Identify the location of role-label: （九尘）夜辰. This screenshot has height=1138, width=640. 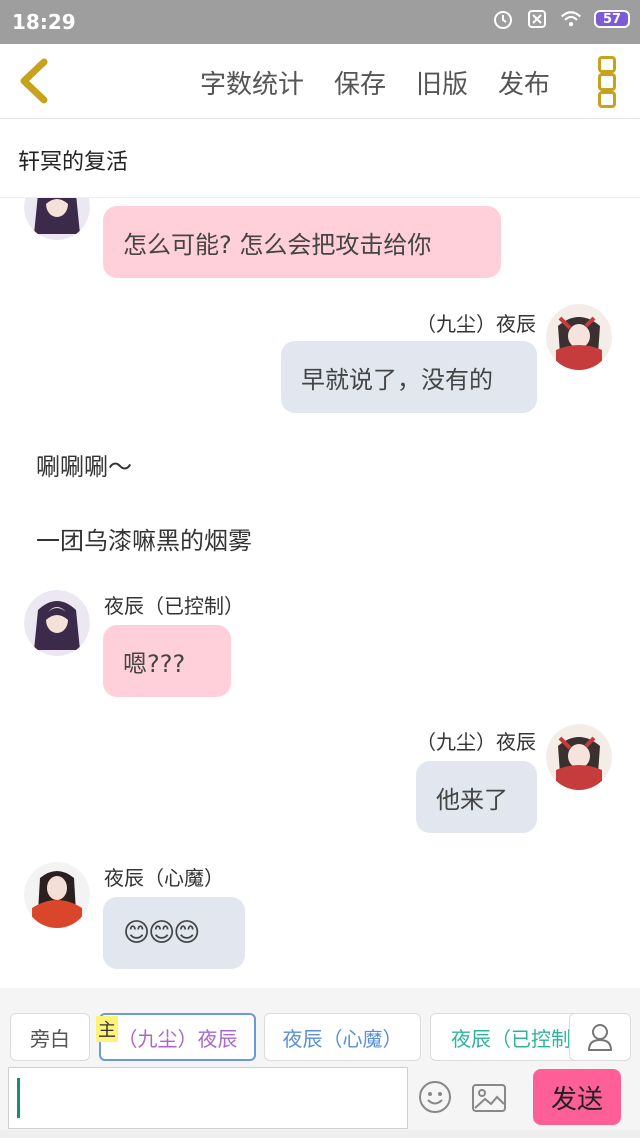
(177, 1038).